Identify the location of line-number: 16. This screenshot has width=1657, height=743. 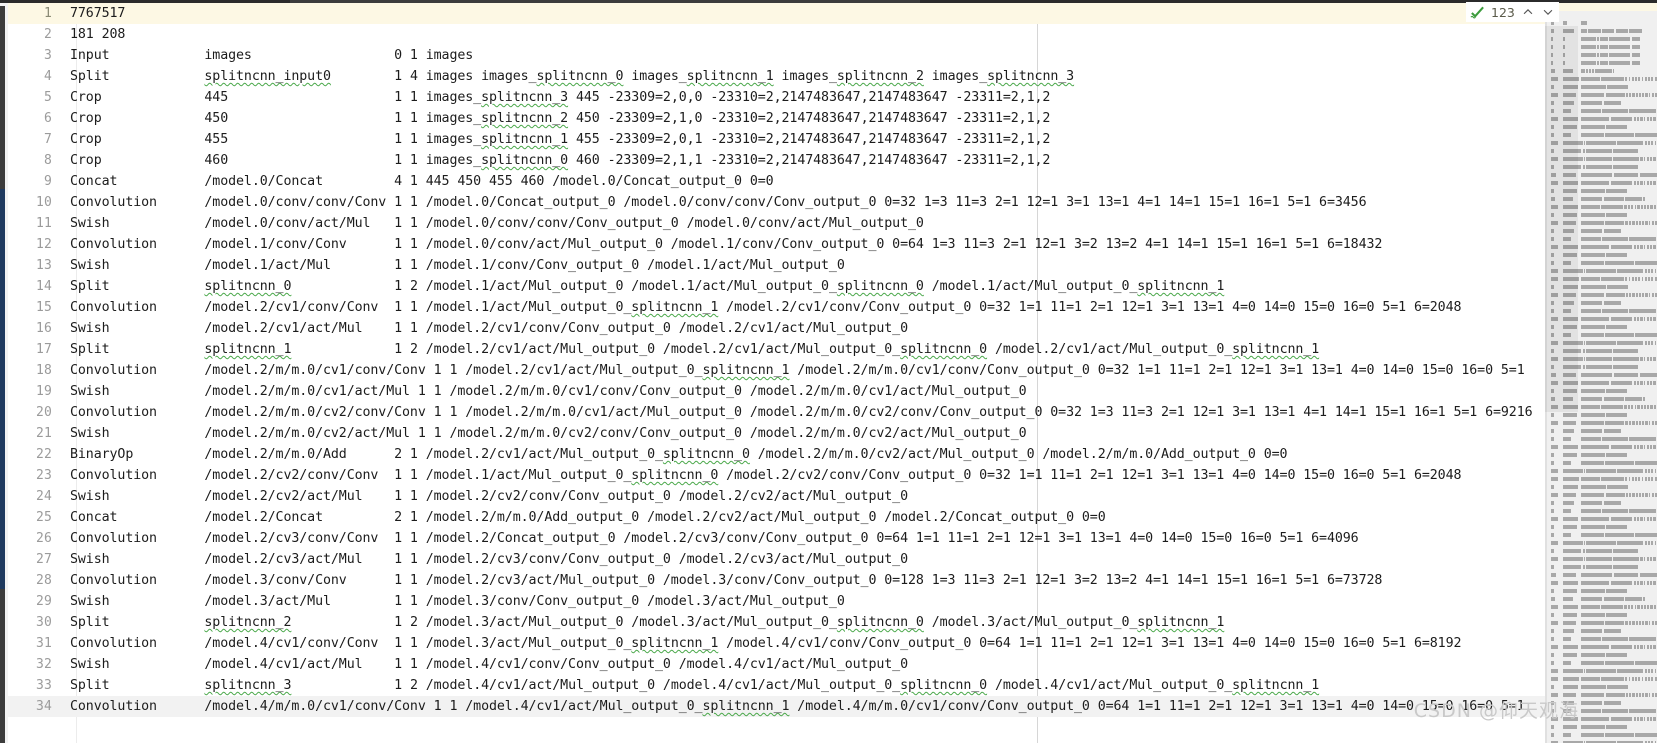
(37, 328).